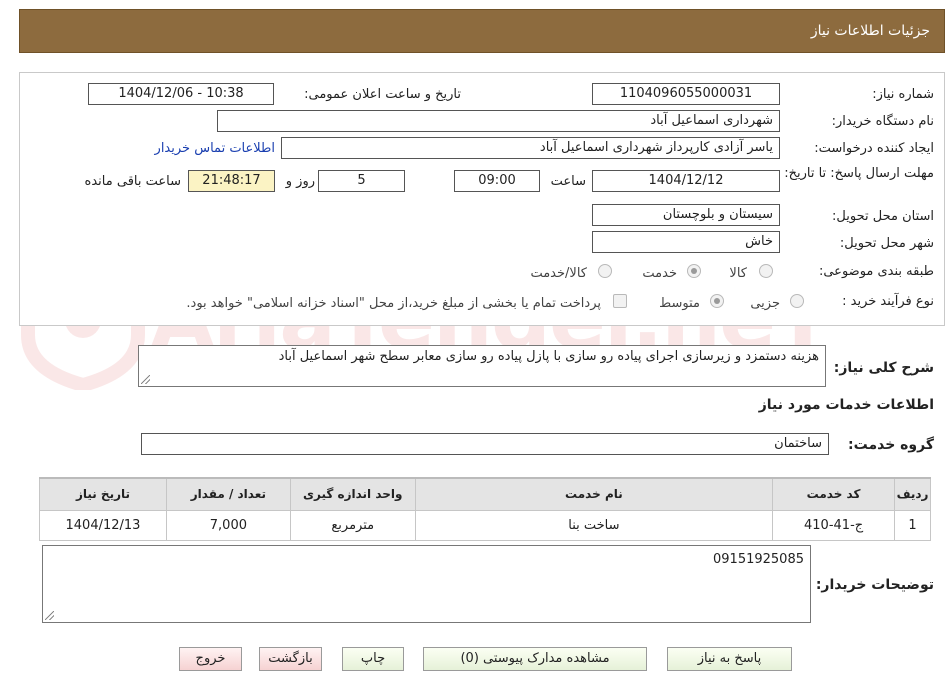  I want to click on remaining-time-label: ساعت باقی مانده, so click(132, 181).